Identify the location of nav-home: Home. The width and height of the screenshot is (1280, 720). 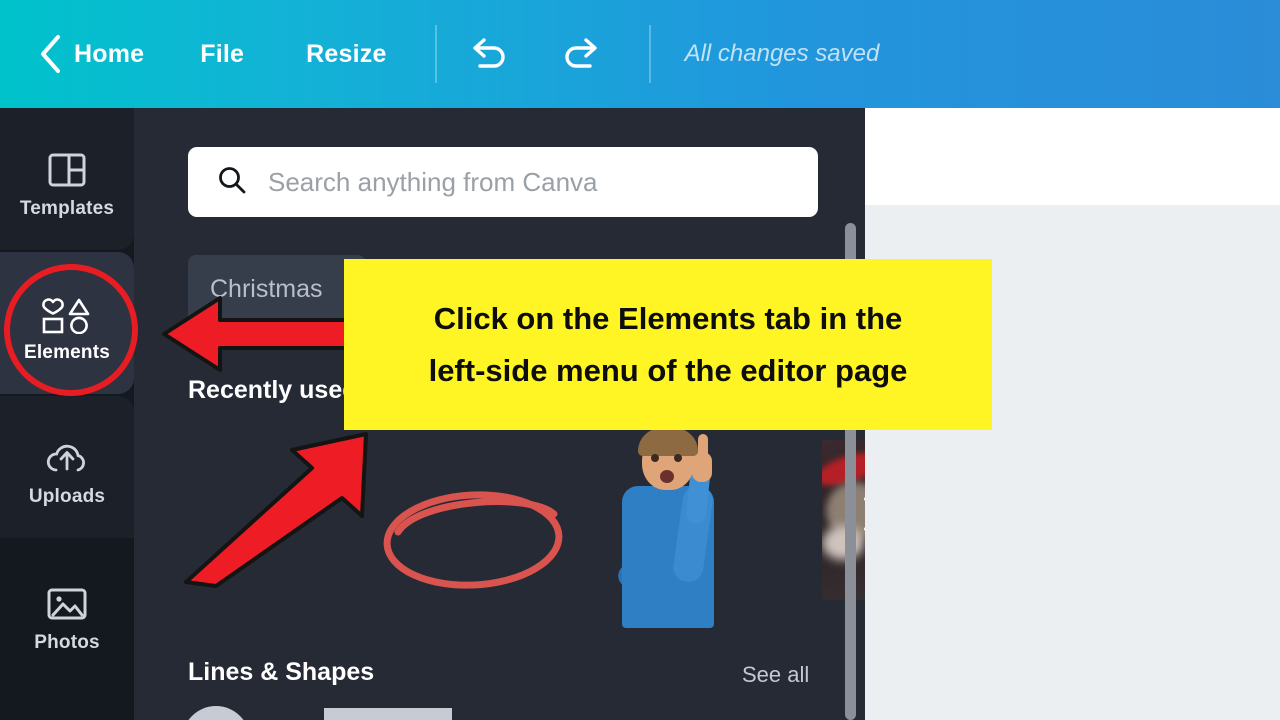
(109, 54).